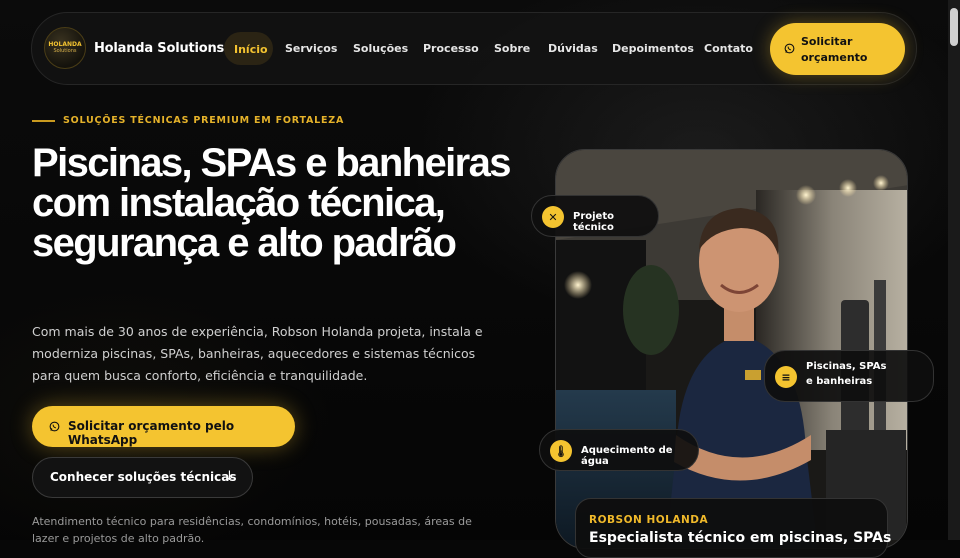  Describe the element at coordinates (553, 217) in the screenshot. I see `tools-icon: ✕` at that location.